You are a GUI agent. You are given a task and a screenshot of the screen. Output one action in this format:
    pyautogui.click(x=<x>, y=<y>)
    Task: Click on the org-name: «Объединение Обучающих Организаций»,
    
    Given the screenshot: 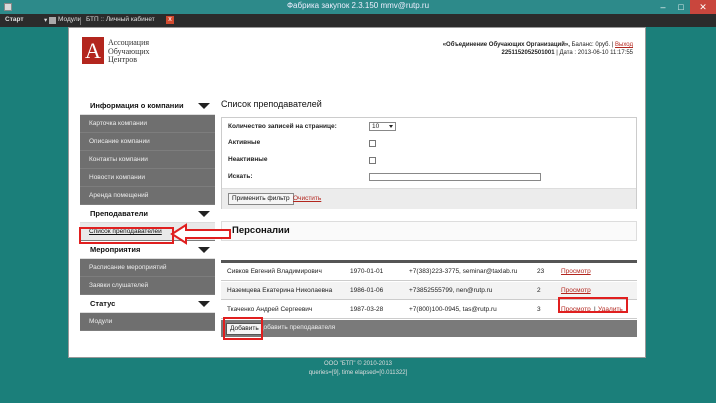 What is the action you would take?
    pyautogui.click(x=506, y=45)
    